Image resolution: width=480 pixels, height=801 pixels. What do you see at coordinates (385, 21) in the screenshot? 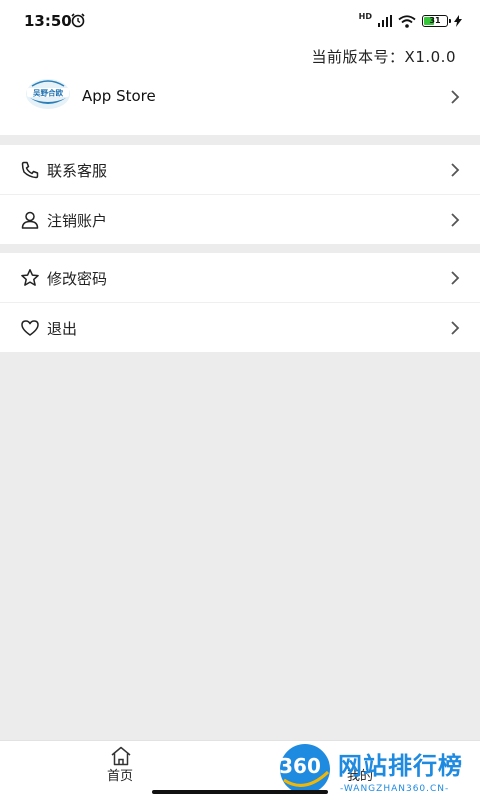
I see `signal-icon` at bounding box center [385, 21].